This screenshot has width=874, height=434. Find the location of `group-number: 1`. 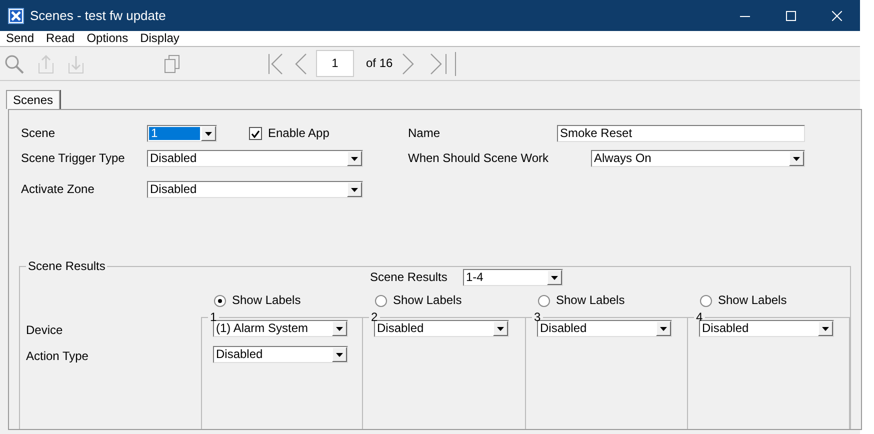

group-number: 1 is located at coordinates (213, 317).